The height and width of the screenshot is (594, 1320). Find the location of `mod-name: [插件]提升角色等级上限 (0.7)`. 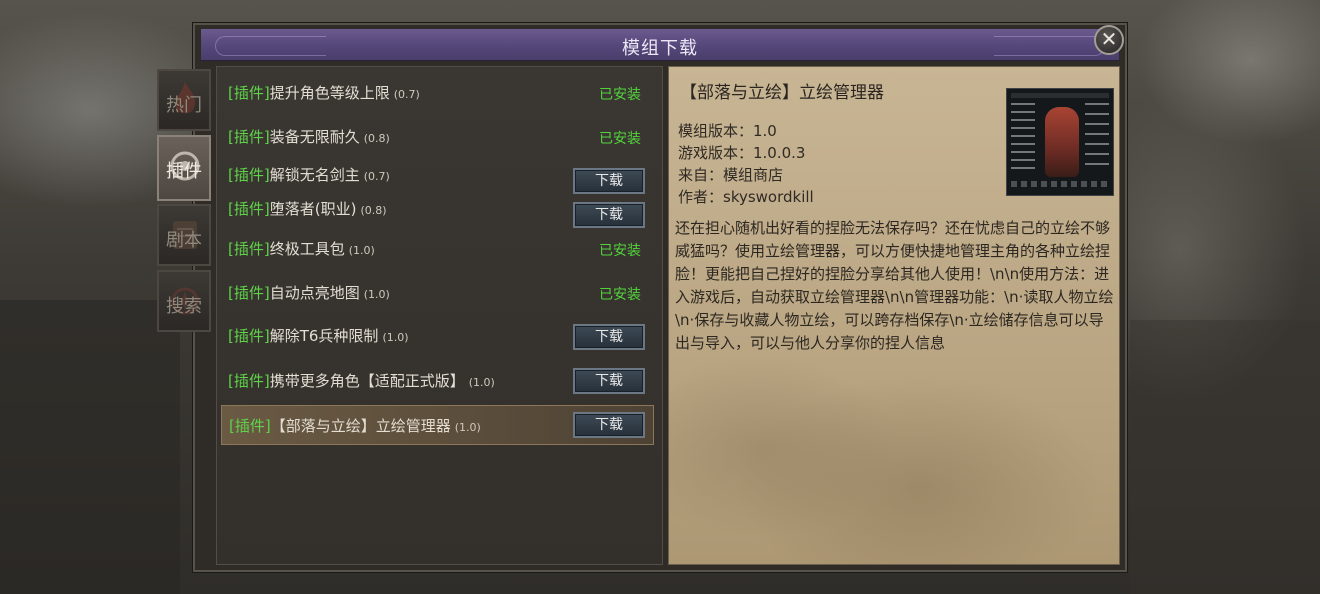

mod-name: [插件]提升角色等级上限 (0.7) is located at coordinates (324, 92).